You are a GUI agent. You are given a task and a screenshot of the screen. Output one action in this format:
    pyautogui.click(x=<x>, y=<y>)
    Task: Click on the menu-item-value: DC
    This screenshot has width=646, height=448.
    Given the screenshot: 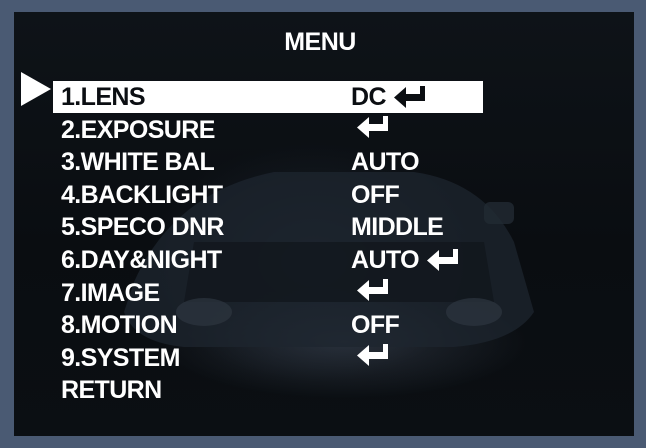 What is the action you would take?
    pyautogui.click(x=389, y=97)
    